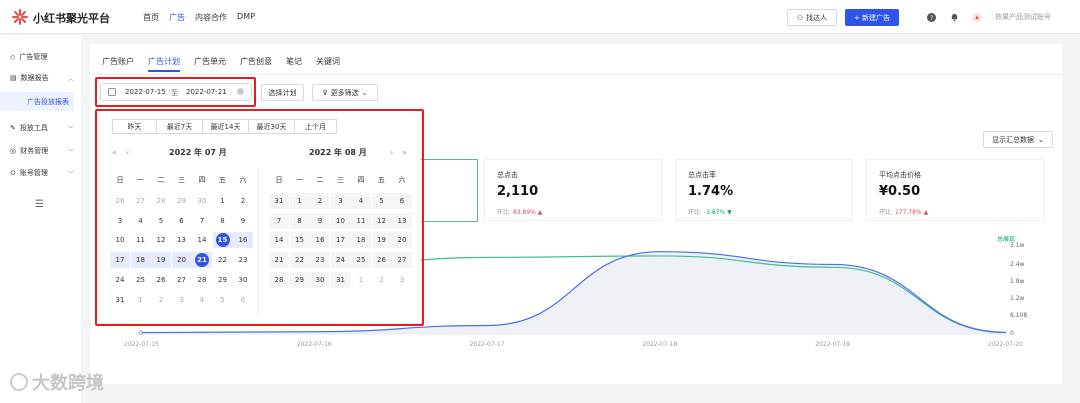 This screenshot has width=1080, height=403. I want to click on sidebar-item-ads: ◇ 广告管理, so click(42, 57).